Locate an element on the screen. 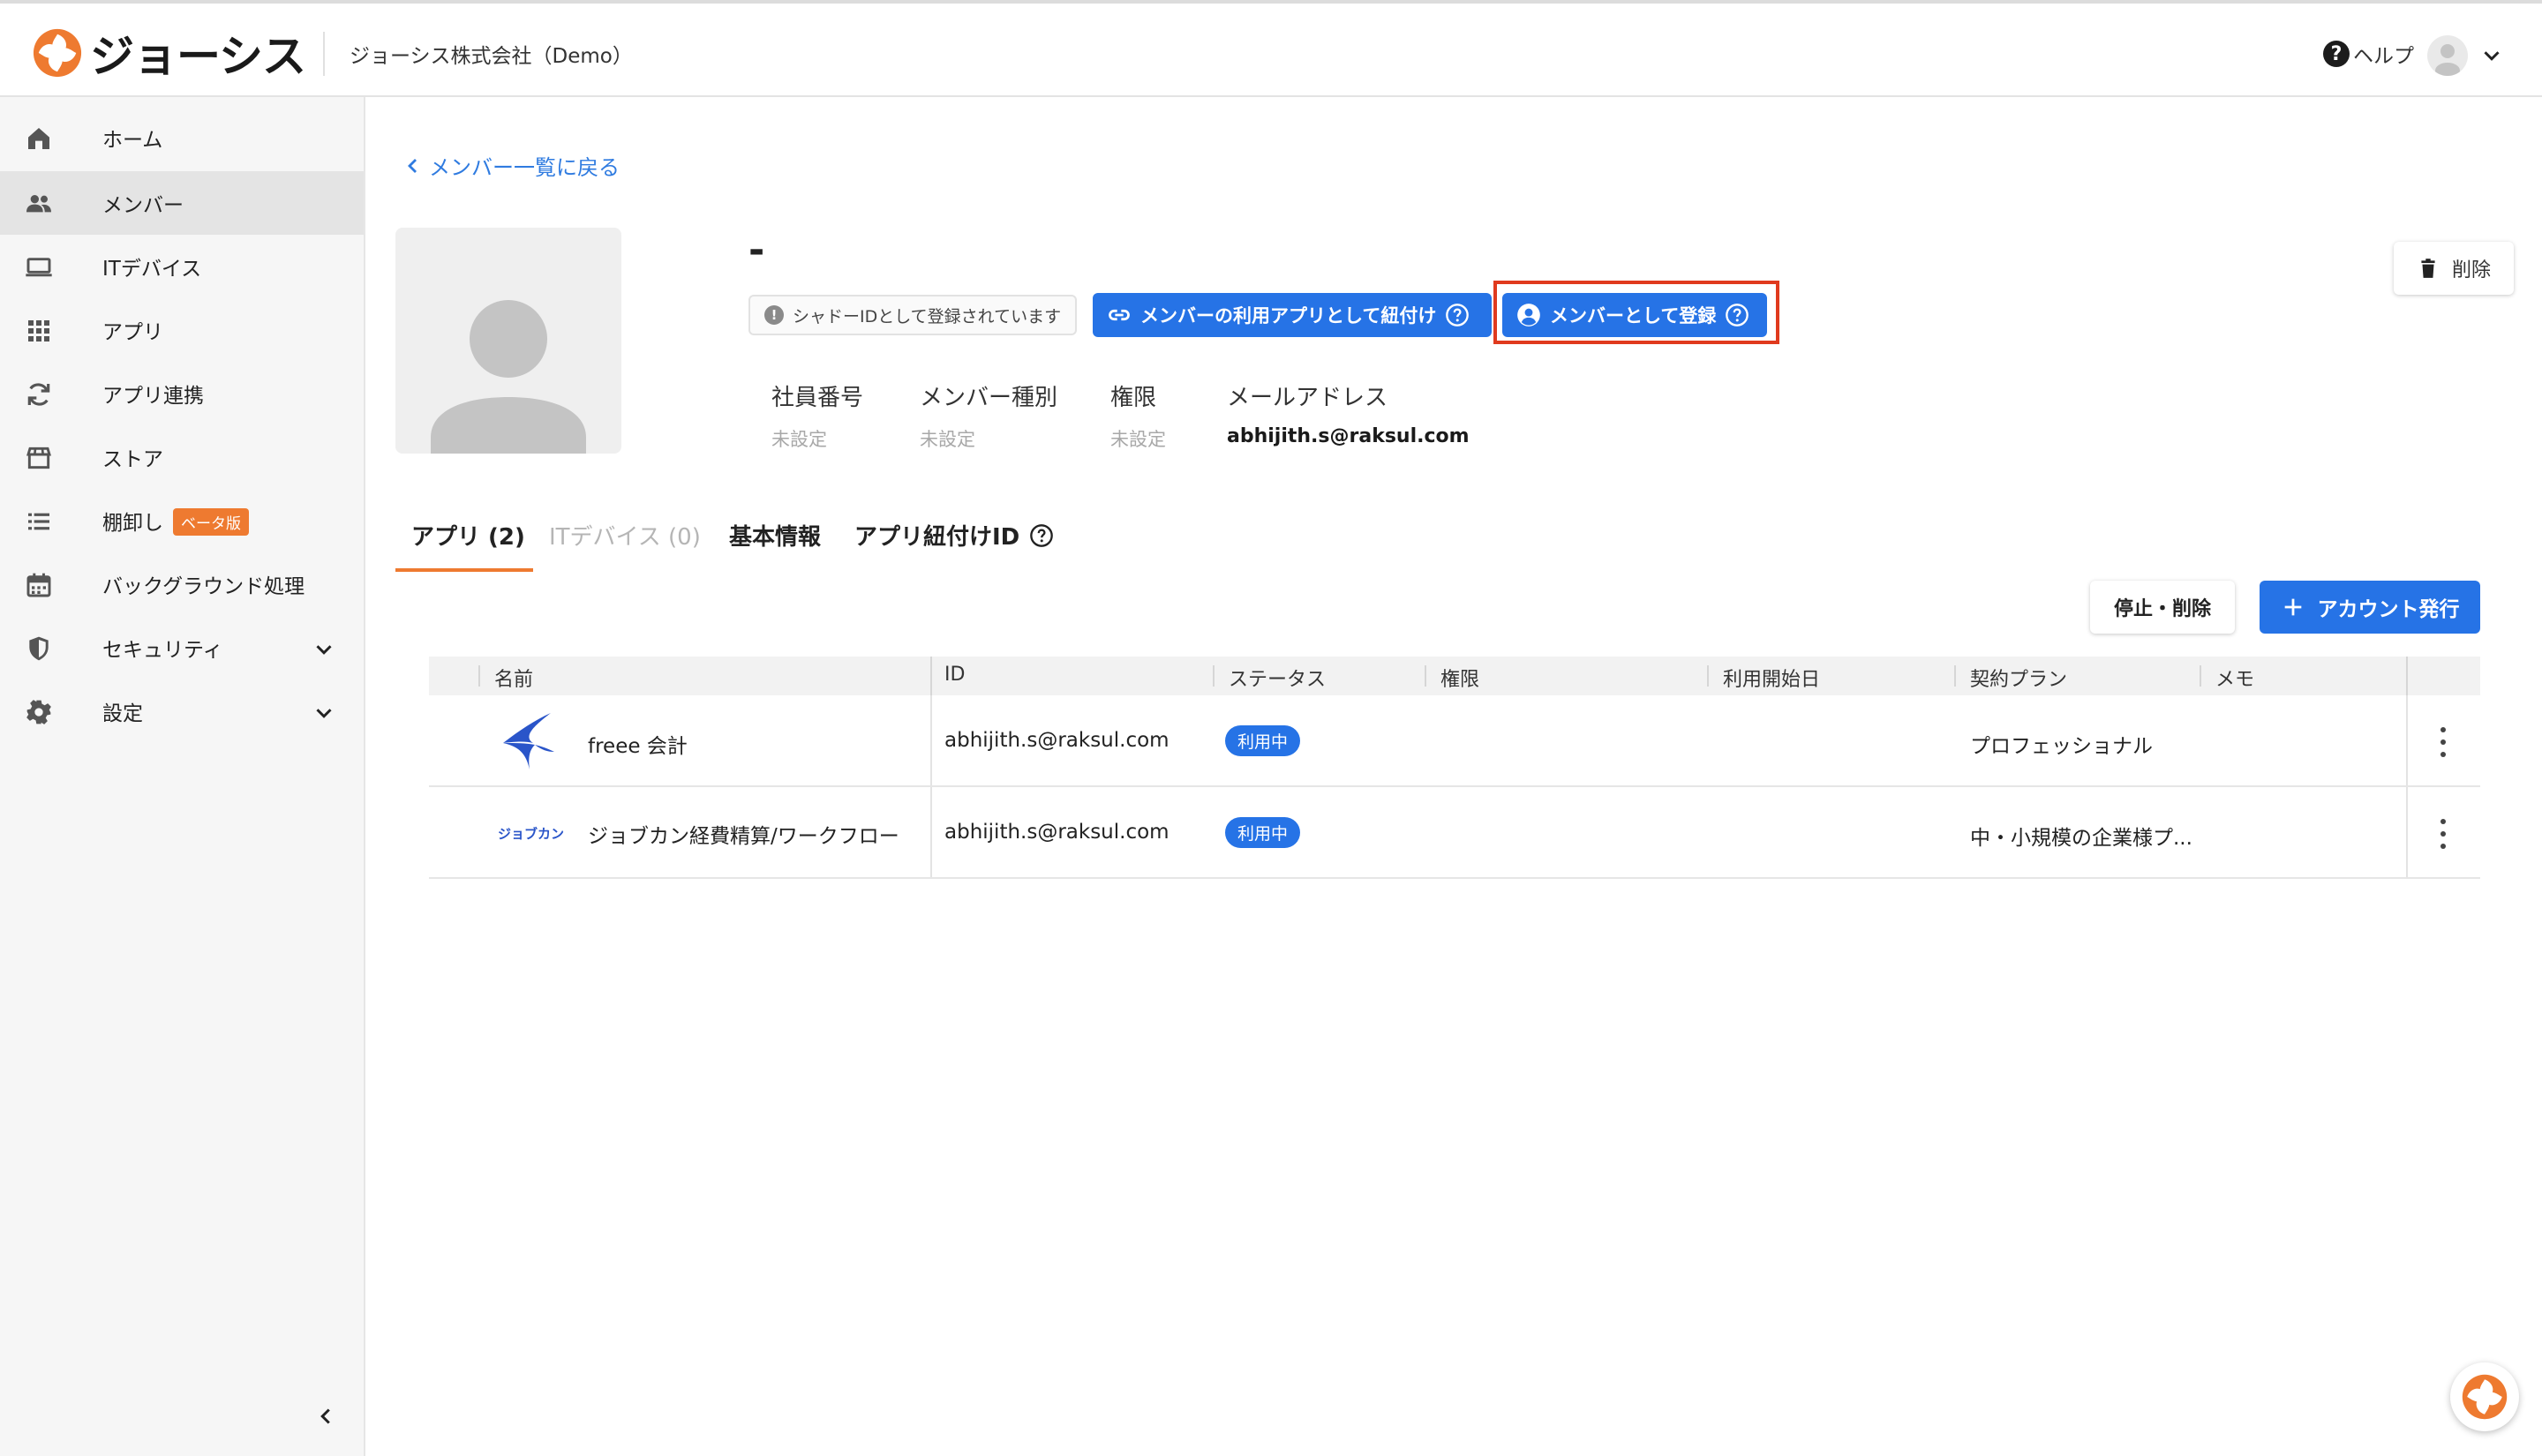  employee-number-value: 未設定 is located at coordinates (799, 439).